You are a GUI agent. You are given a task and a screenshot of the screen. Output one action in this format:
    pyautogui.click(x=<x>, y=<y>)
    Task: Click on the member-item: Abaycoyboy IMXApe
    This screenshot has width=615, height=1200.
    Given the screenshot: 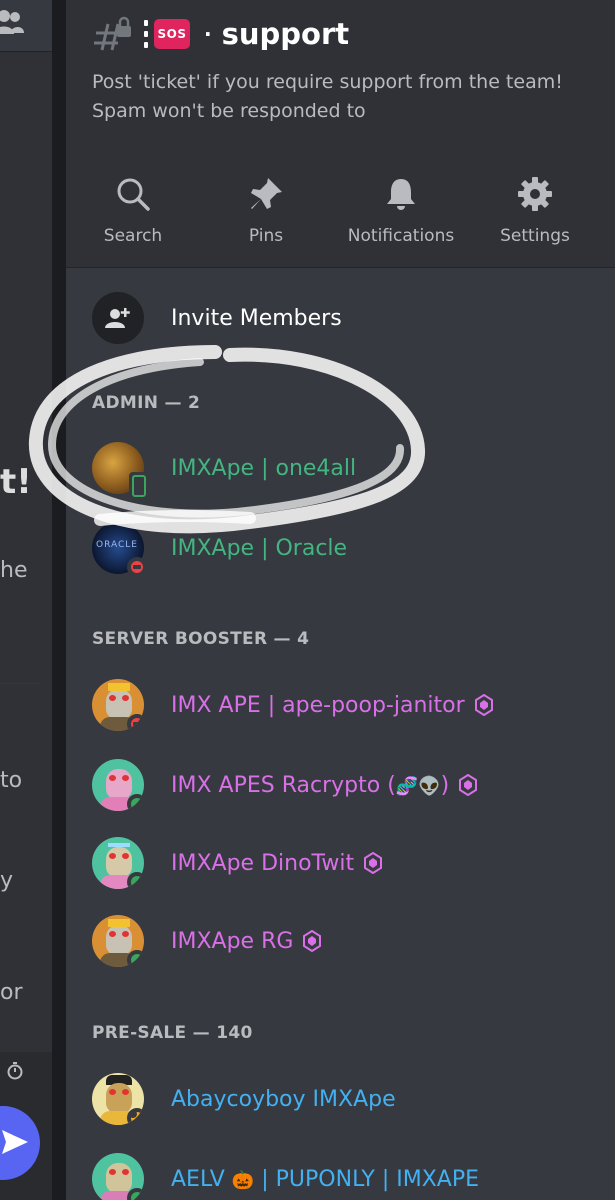 What is the action you would take?
    pyautogui.click(x=347, y=1099)
    